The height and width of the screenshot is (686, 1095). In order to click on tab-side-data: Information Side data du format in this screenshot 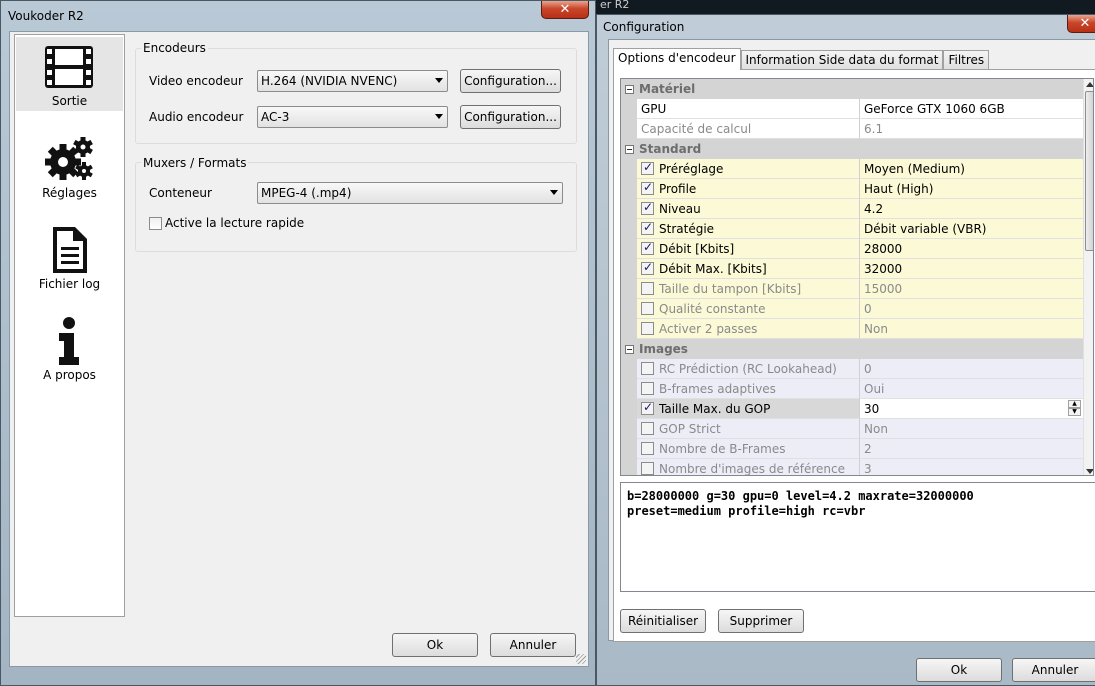, I will do `click(842, 60)`.